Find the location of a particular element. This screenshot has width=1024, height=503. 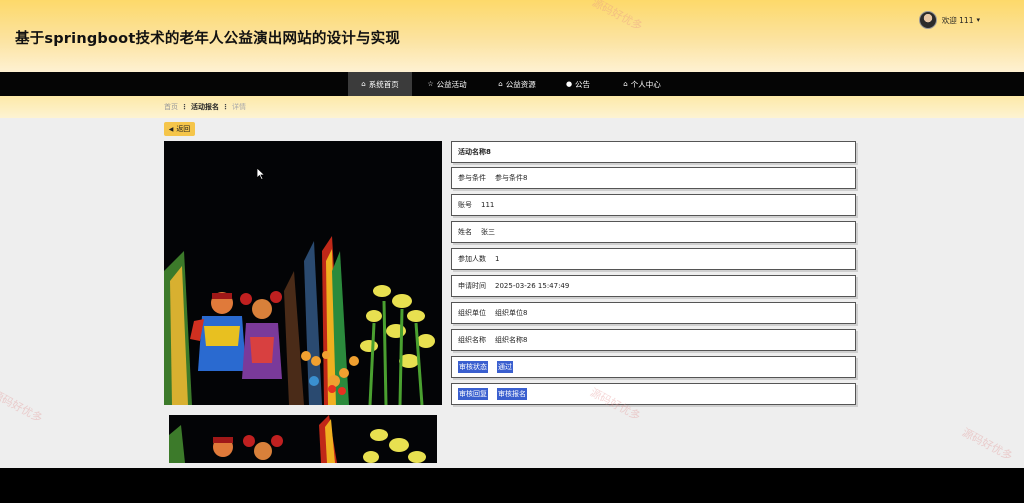

field-value: 张三 is located at coordinates (488, 232).